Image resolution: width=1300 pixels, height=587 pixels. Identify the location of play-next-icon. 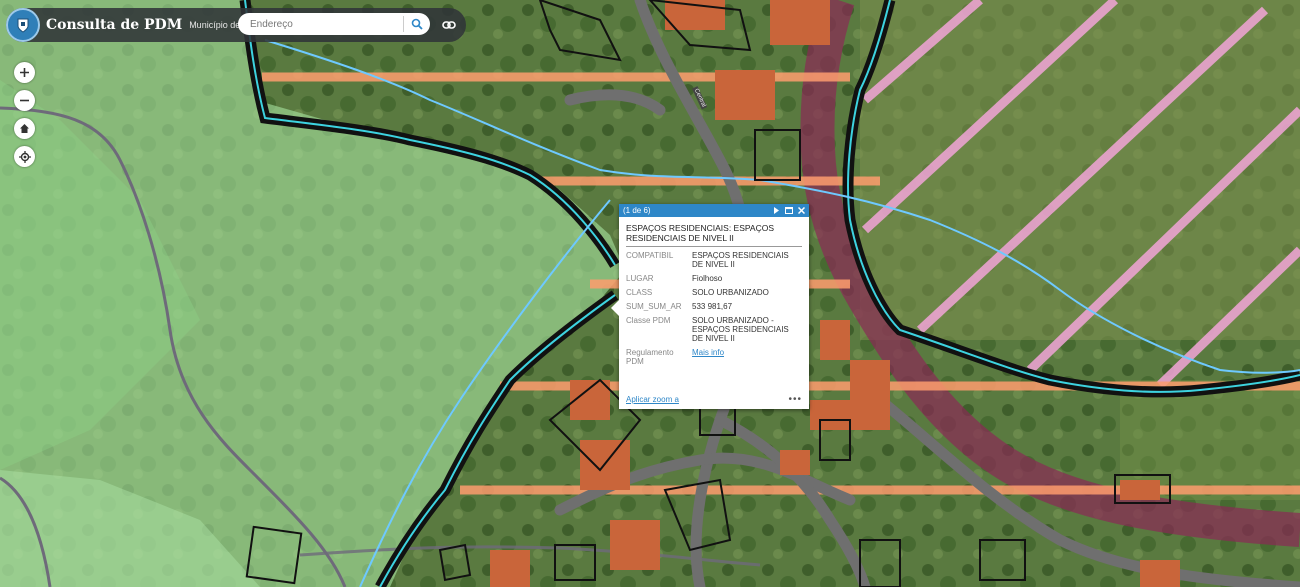
(776, 210).